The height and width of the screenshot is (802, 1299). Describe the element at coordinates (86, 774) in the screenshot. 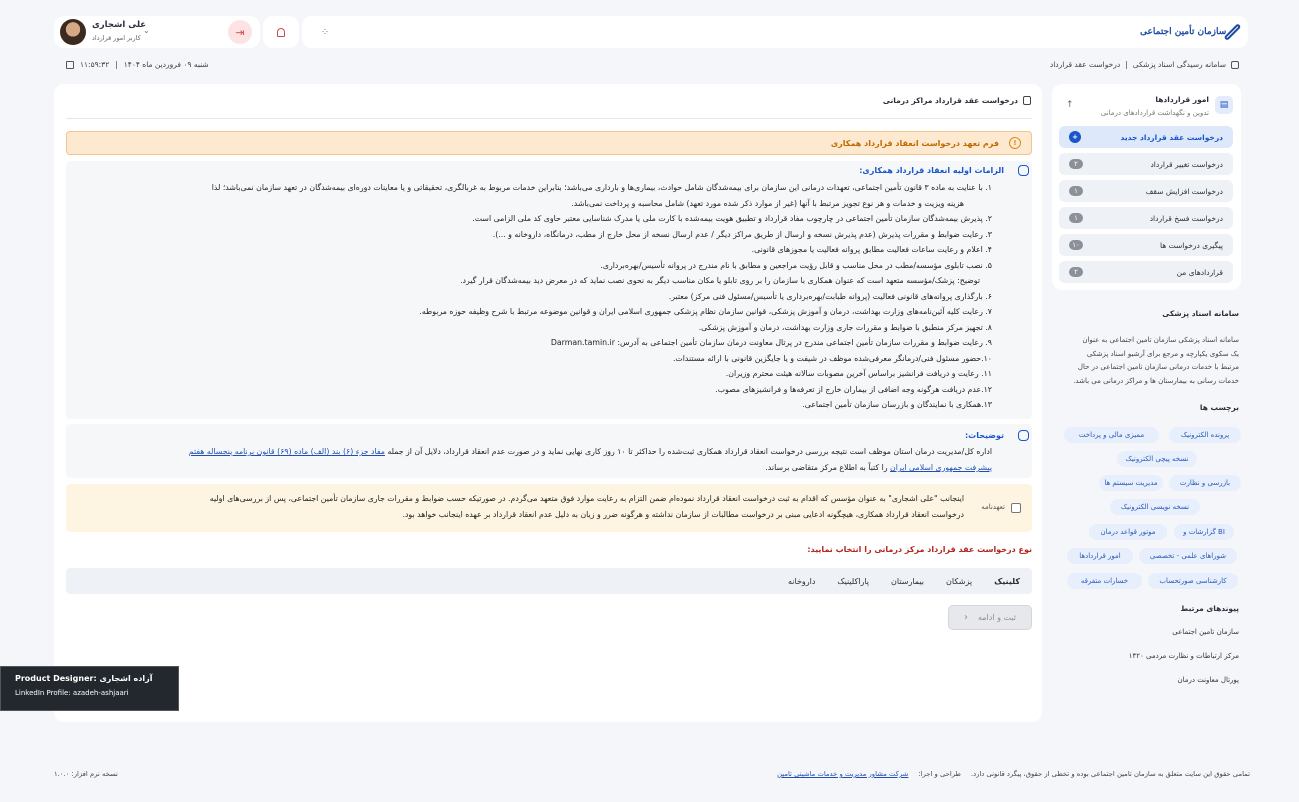

I see `footer-version: نسخه نرم افزار: ۱.۰.۰` at that location.